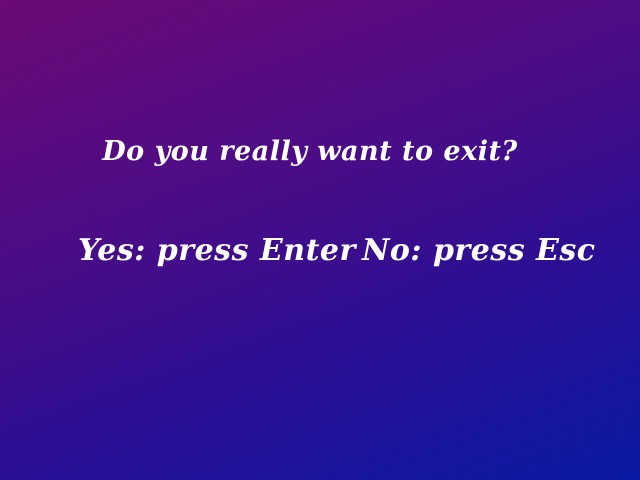  I want to click on yes-option: Yes: press Enter, so click(217, 250).